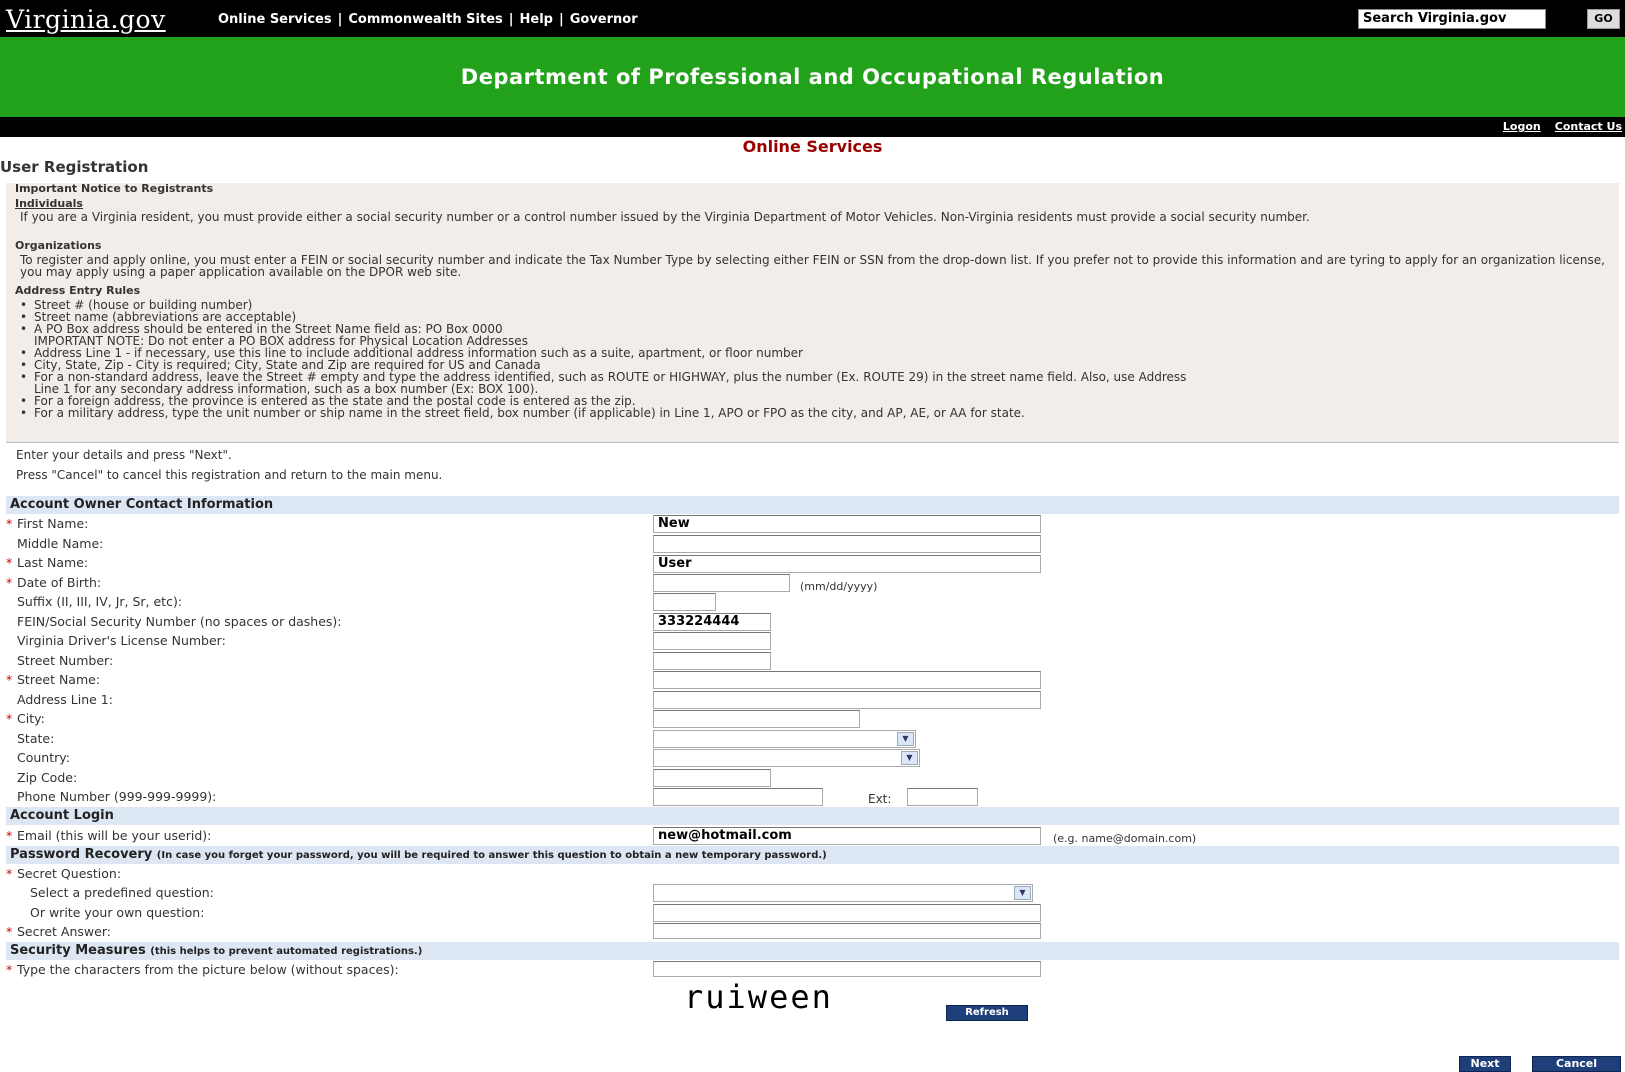  I want to click on search-input: Search Virginia.gov, so click(1452, 19).